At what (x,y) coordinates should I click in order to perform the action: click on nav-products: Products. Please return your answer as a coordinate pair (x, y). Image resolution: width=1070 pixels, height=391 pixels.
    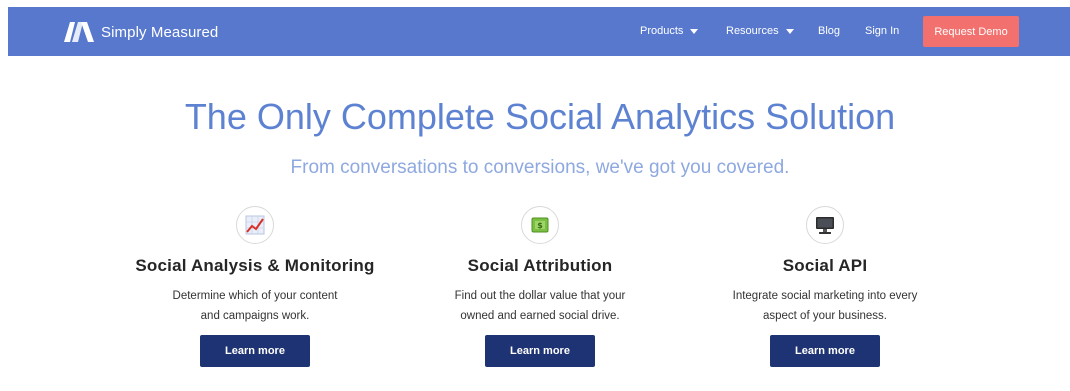
    Looking at the image, I should click on (669, 31).